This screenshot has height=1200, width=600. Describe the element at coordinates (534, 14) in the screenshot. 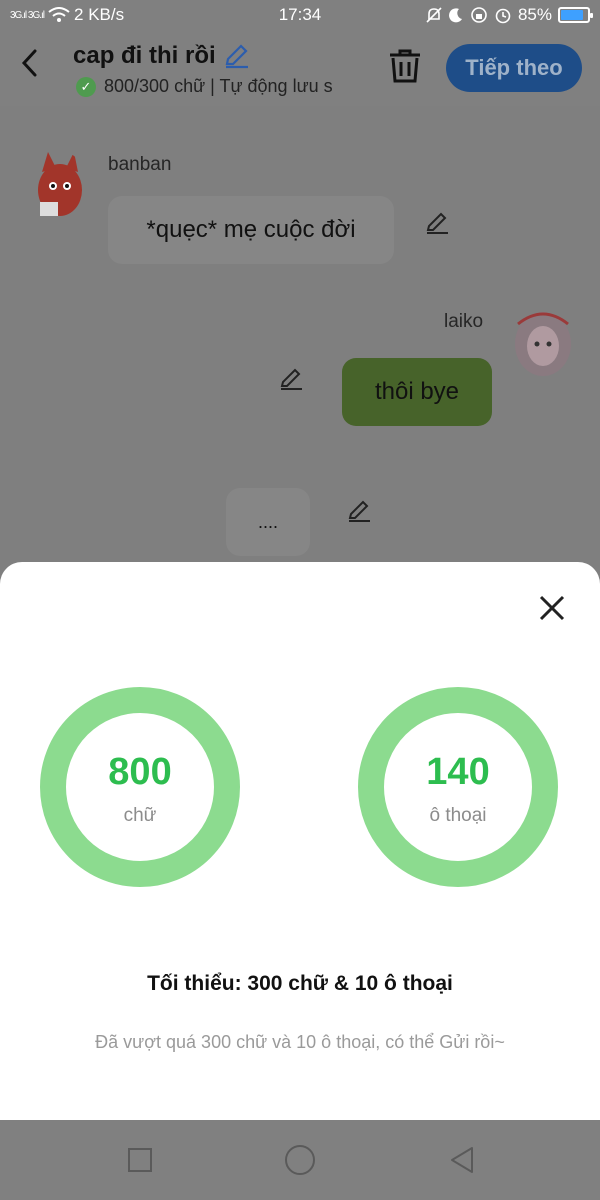

I see `battery-percent: 85%` at that location.